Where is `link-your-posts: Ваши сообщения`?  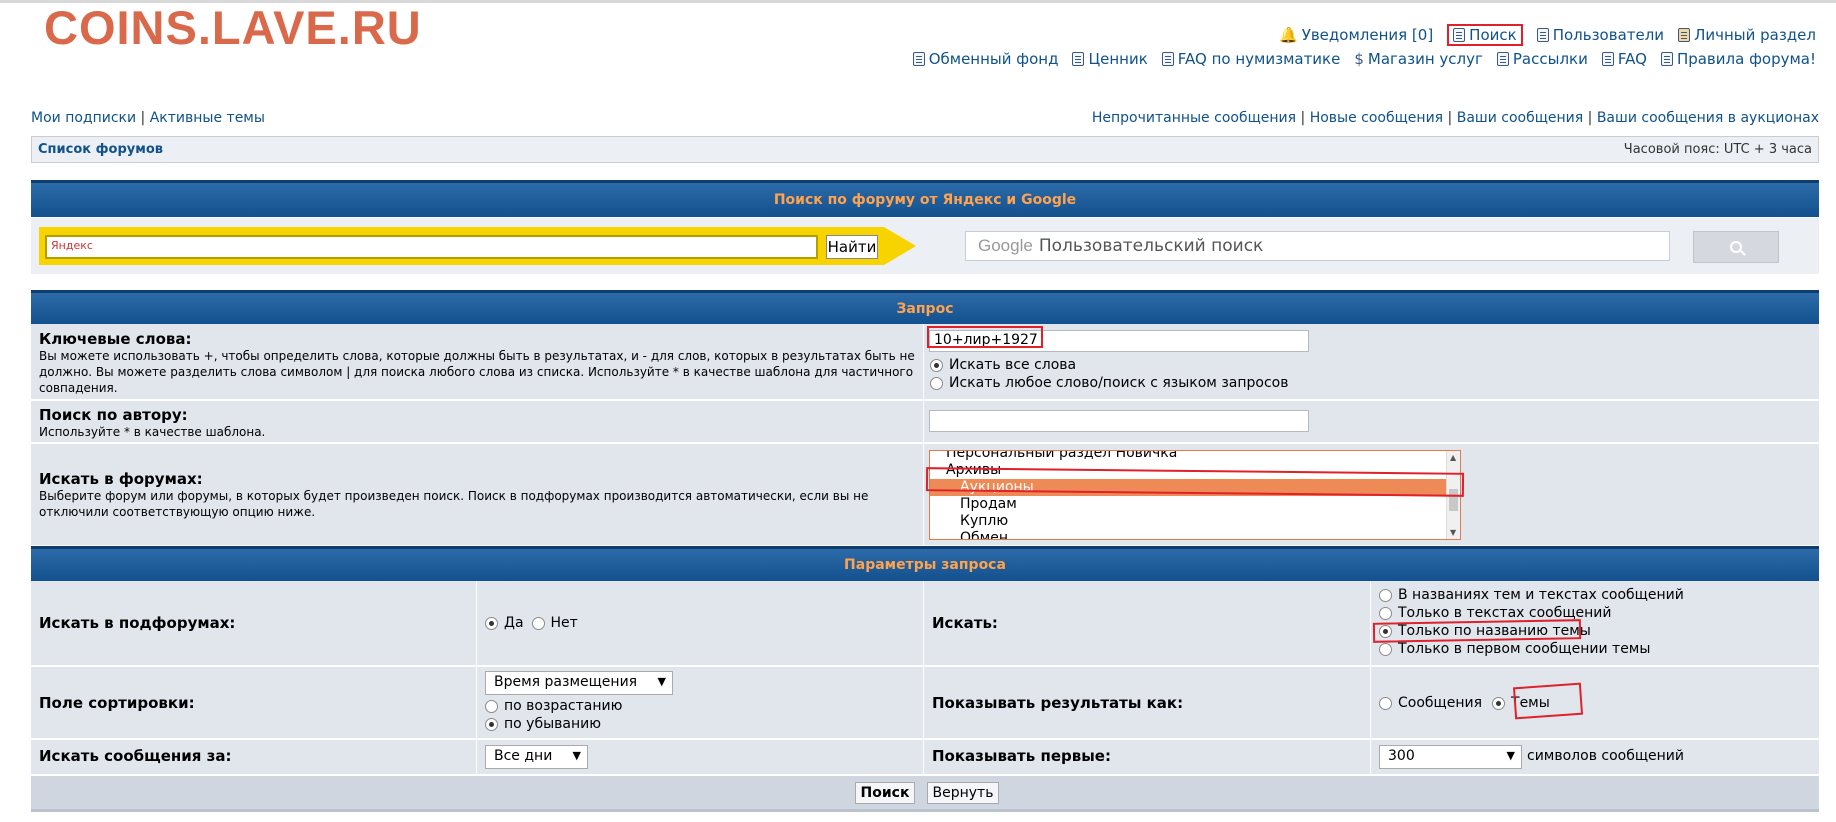 link-your-posts: Ваши сообщения is located at coordinates (1520, 118).